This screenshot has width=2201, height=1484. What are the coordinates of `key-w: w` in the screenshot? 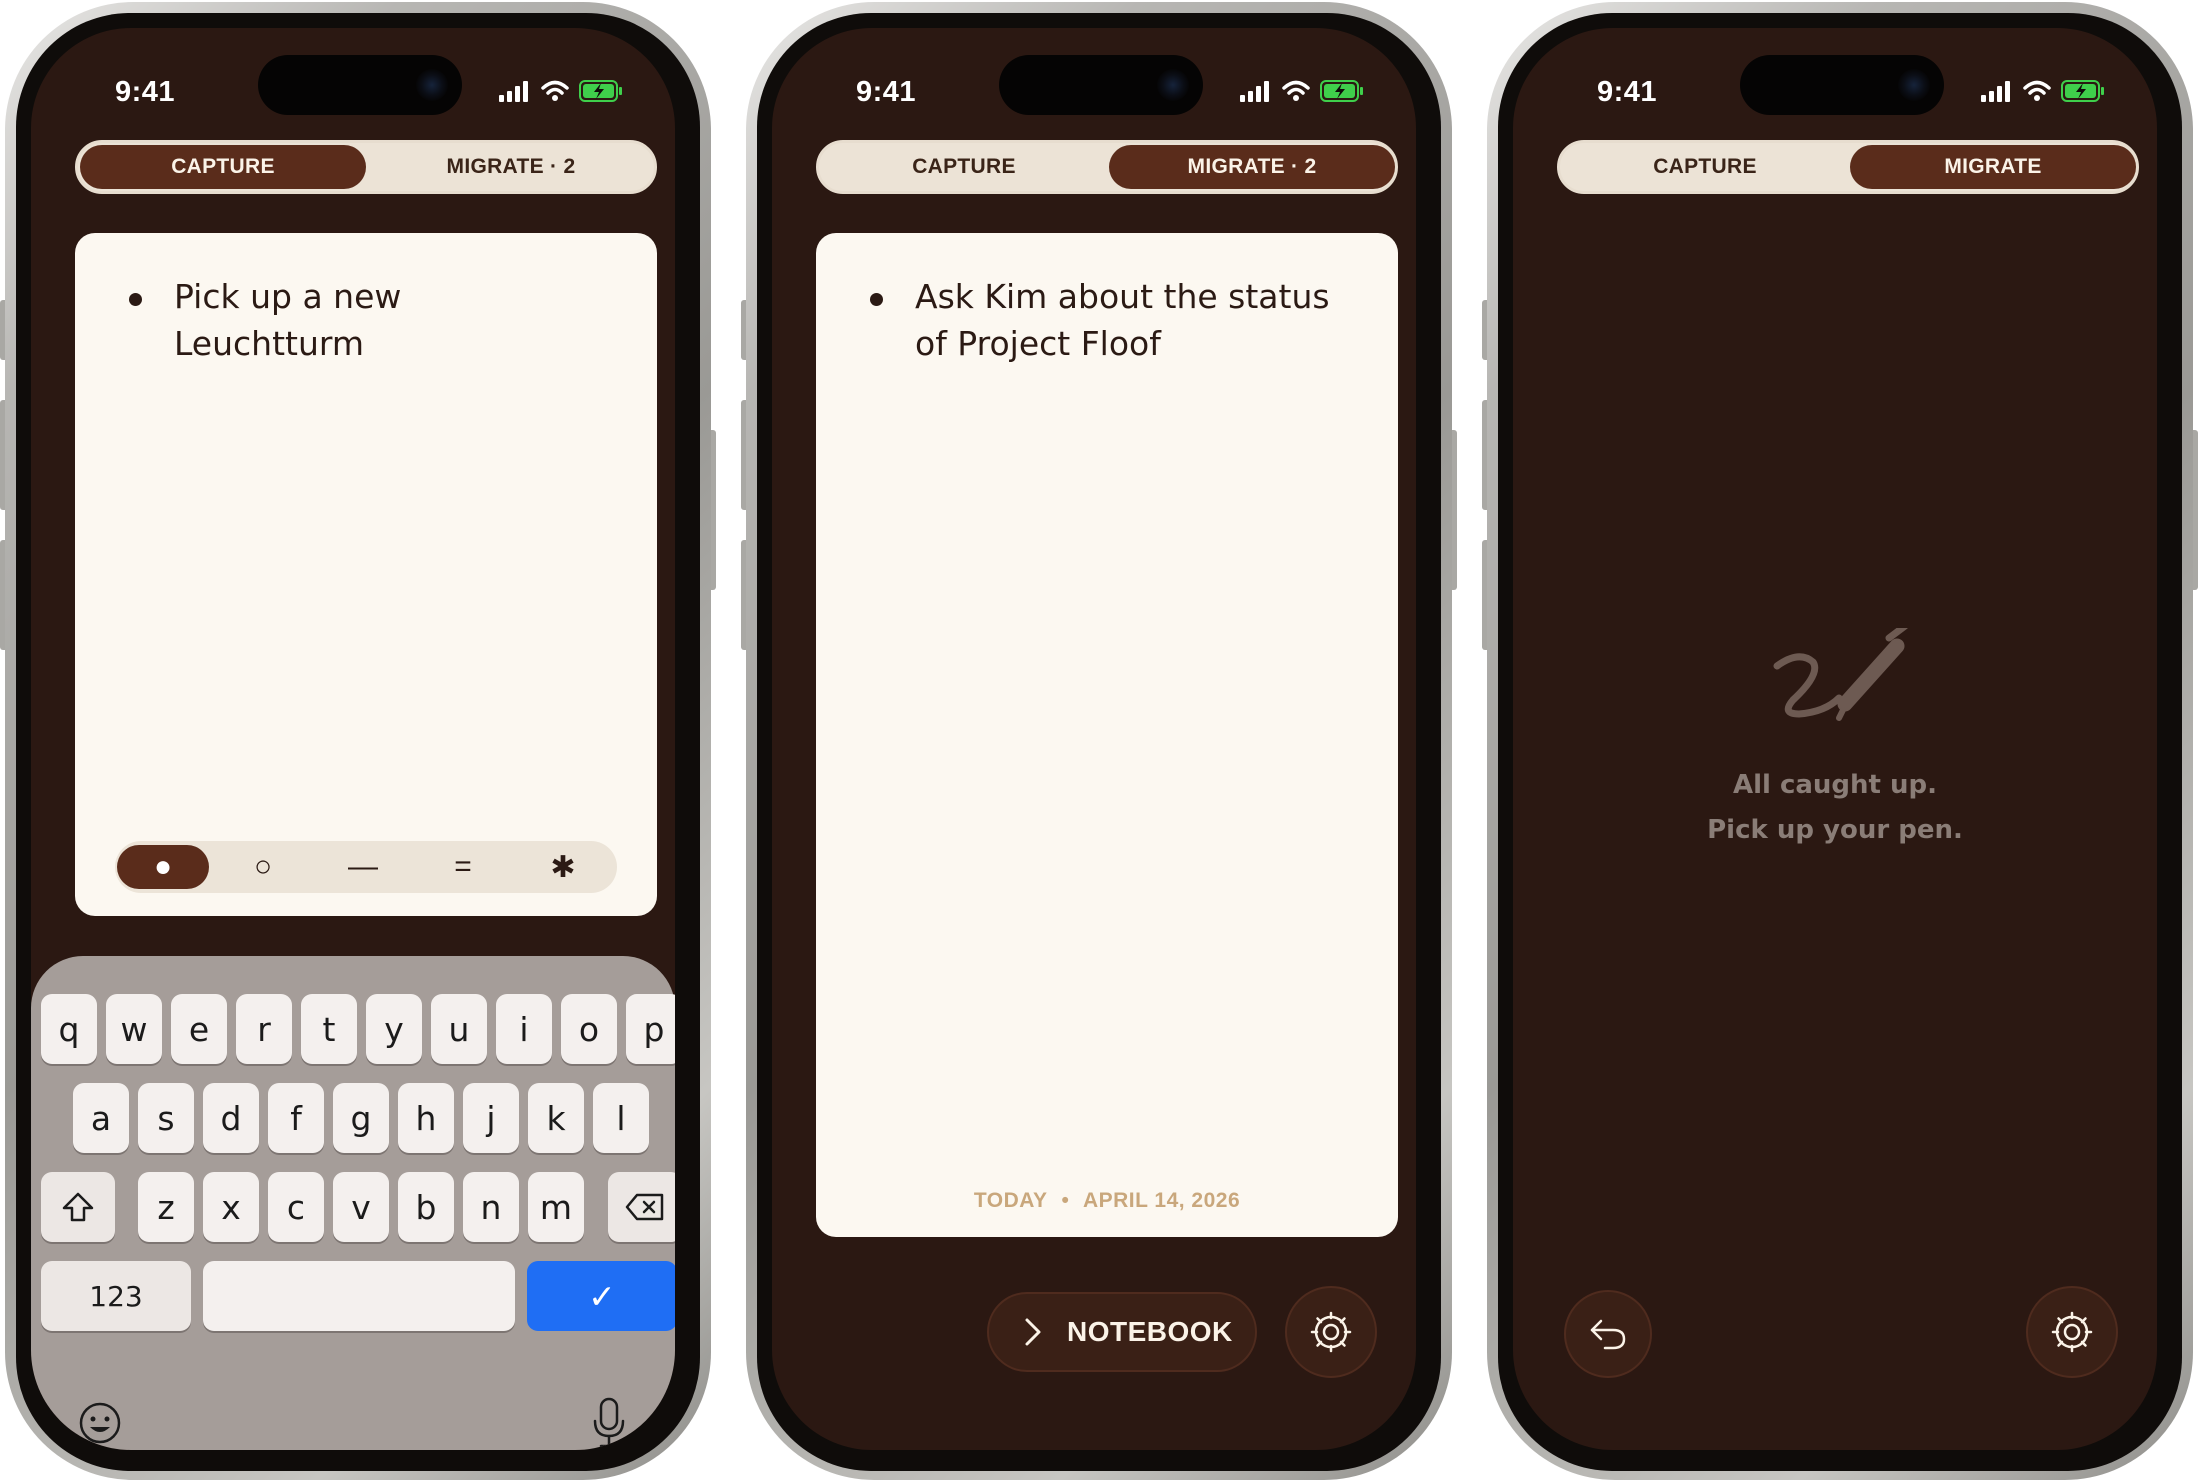 It's located at (134, 1029).